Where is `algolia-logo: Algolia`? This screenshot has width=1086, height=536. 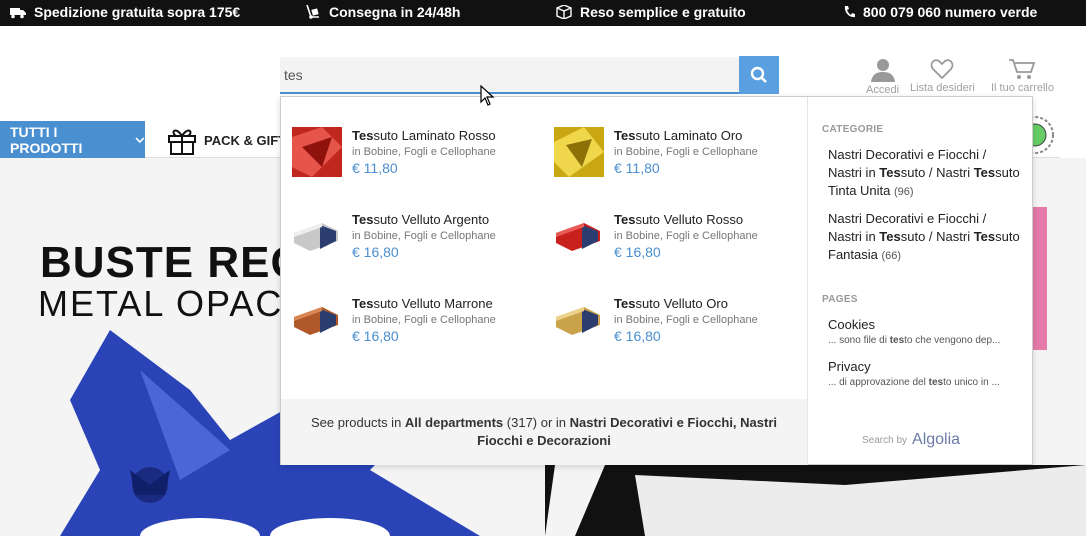
algolia-logo: Algolia is located at coordinates (936, 439).